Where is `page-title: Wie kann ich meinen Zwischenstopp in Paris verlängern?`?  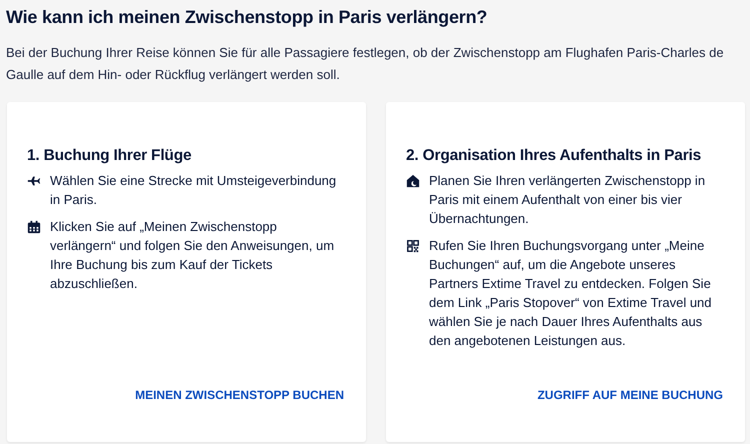 page-title: Wie kann ich meinen Zwischenstopp in Paris verlängern? is located at coordinates (247, 17).